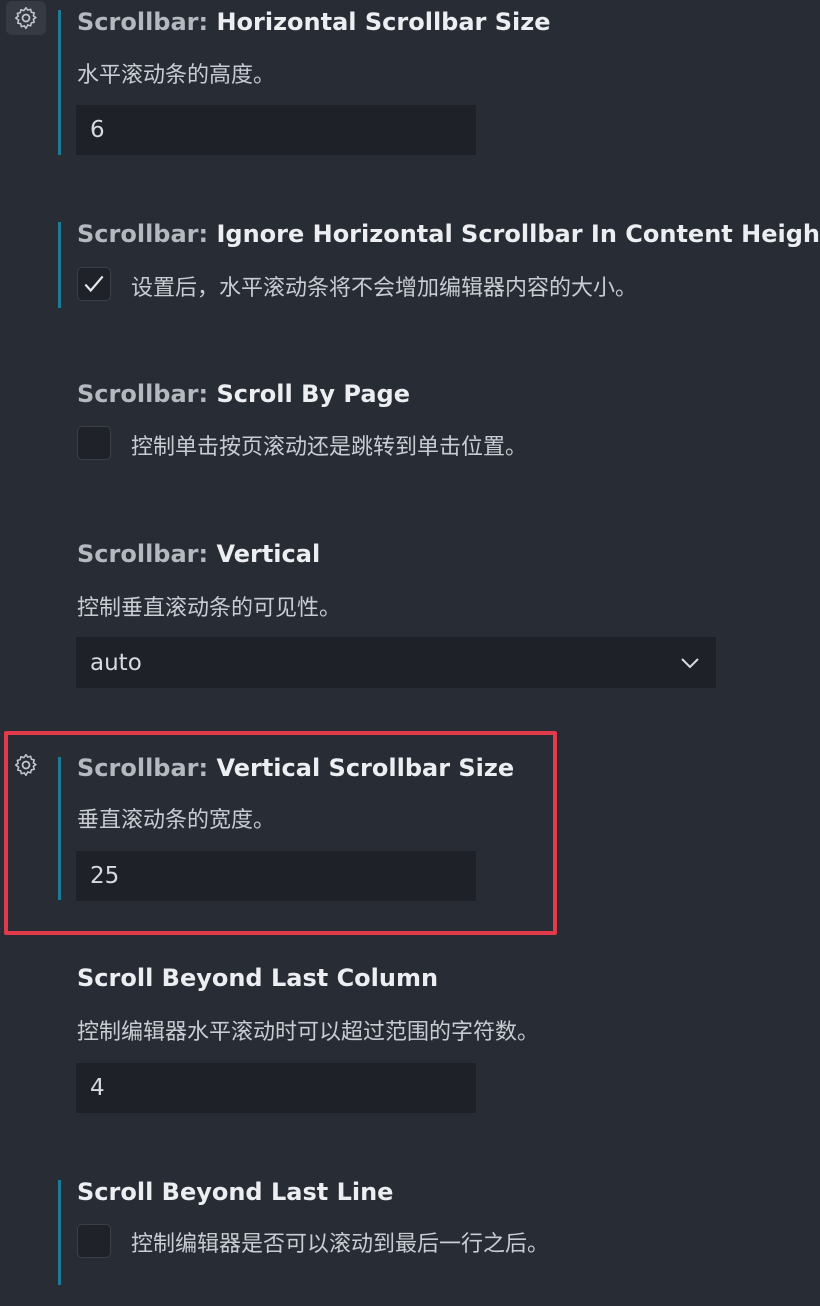  I want to click on setting-title: Scrollbar: Scroll By Page, so click(243, 394).